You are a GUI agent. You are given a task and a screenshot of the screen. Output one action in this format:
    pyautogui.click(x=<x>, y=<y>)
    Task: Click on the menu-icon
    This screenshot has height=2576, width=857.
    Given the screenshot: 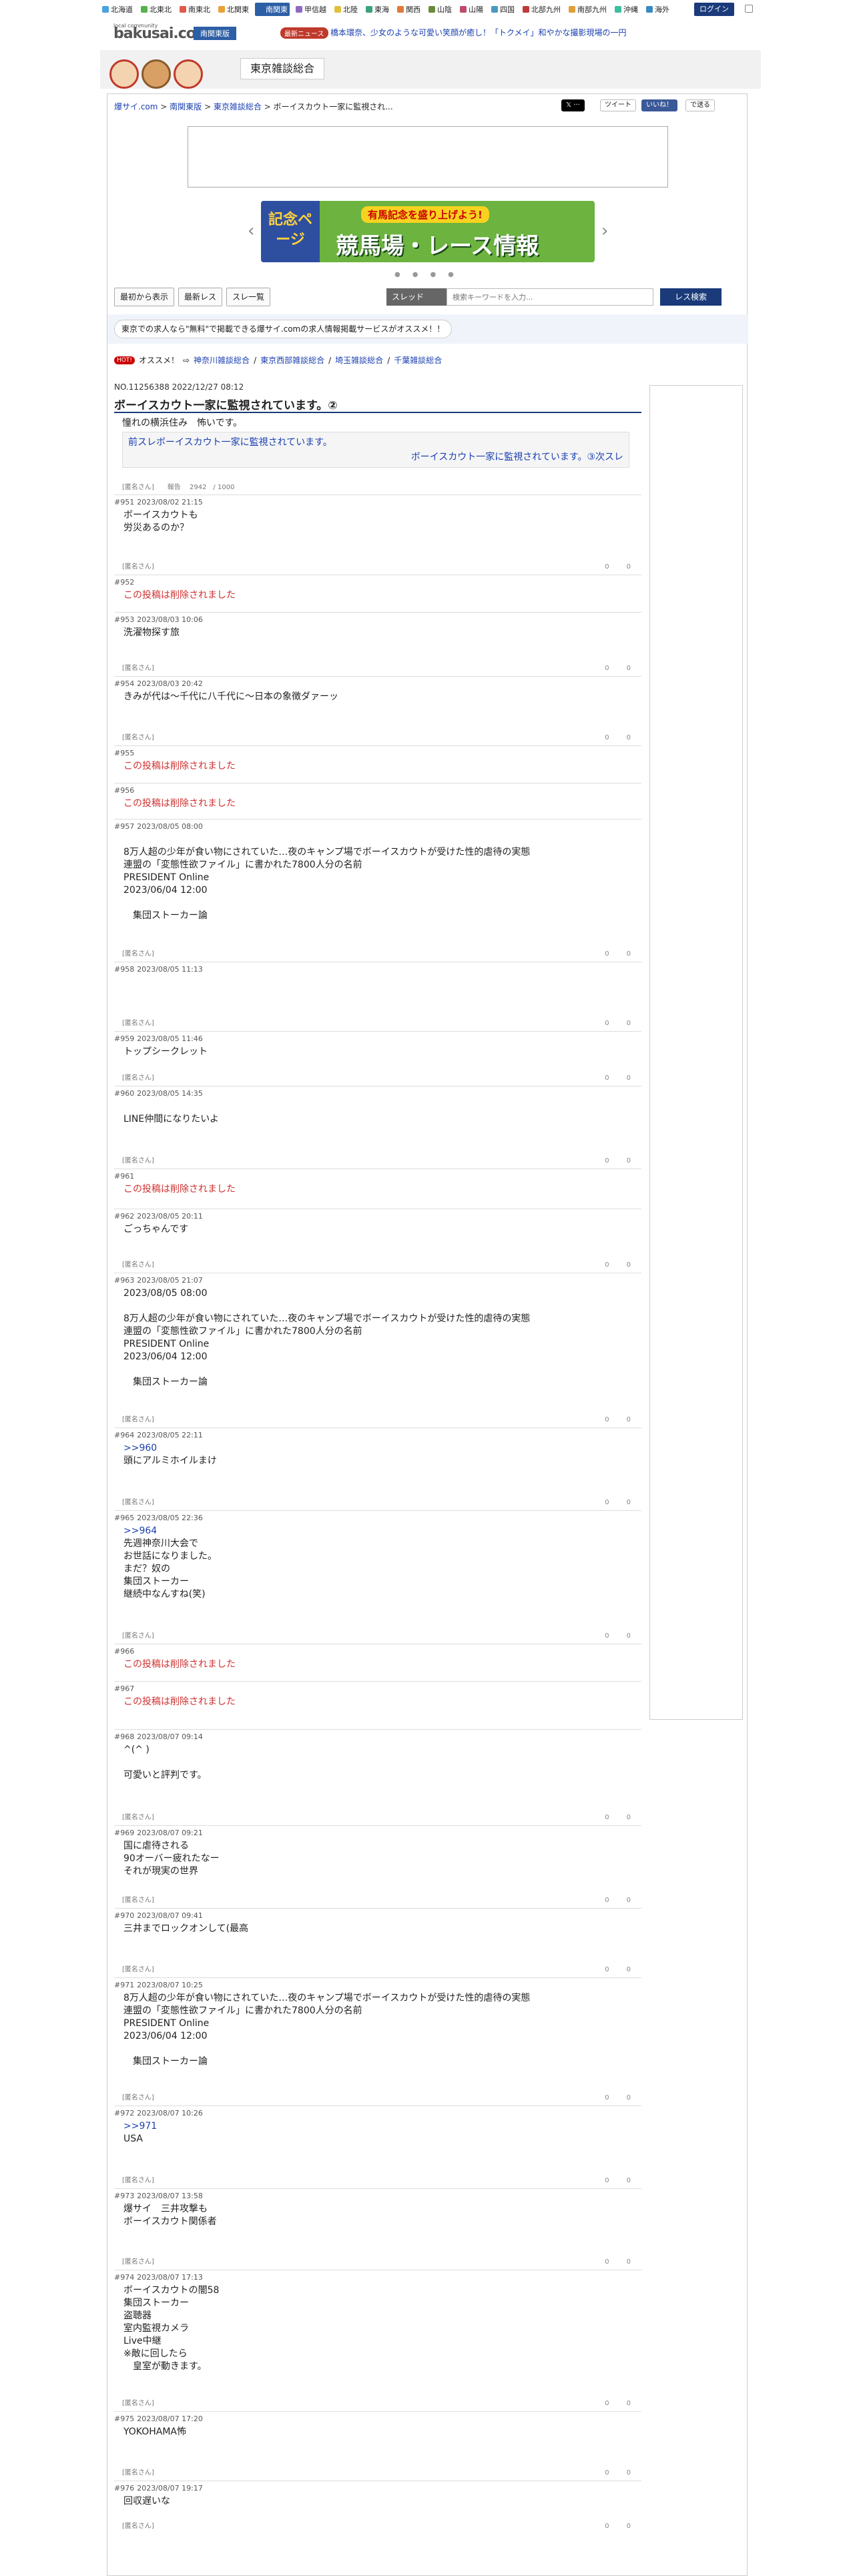 What is the action you would take?
    pyautogui.click(x=749, y=9)
    